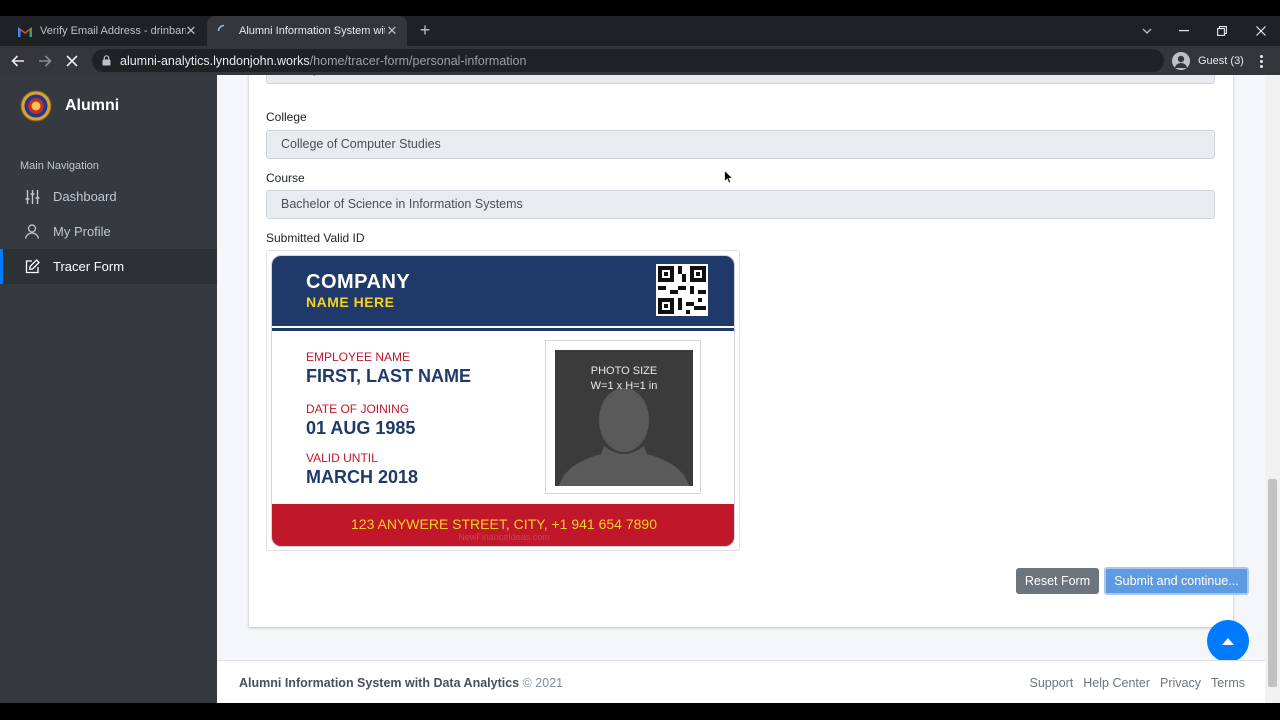  Describe the element at coordinates (729, 177) in the screenshot. I see `mouse-cursor-icon` at that location.